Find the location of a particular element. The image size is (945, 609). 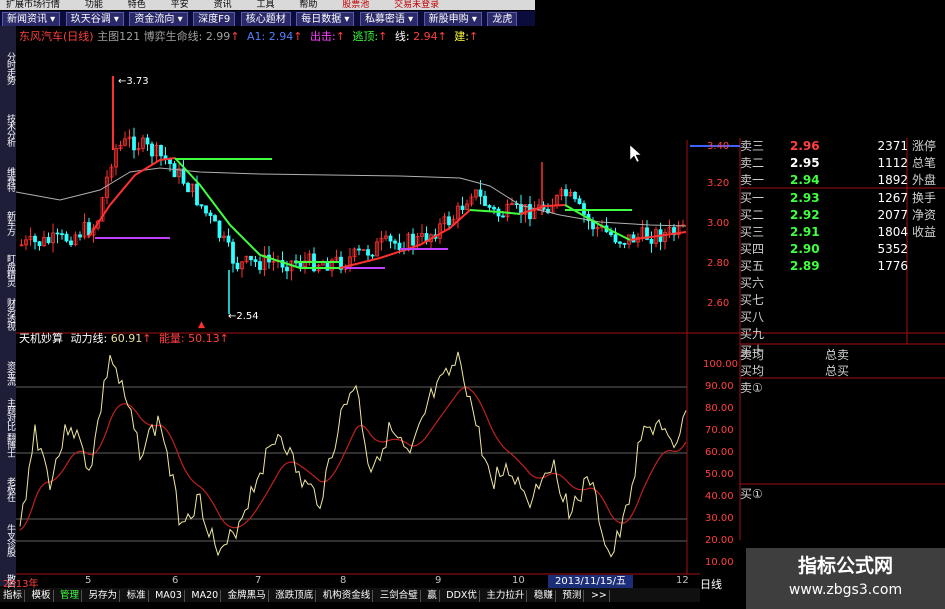

tab-standard: 标准 is located at coordinates (137, 596).